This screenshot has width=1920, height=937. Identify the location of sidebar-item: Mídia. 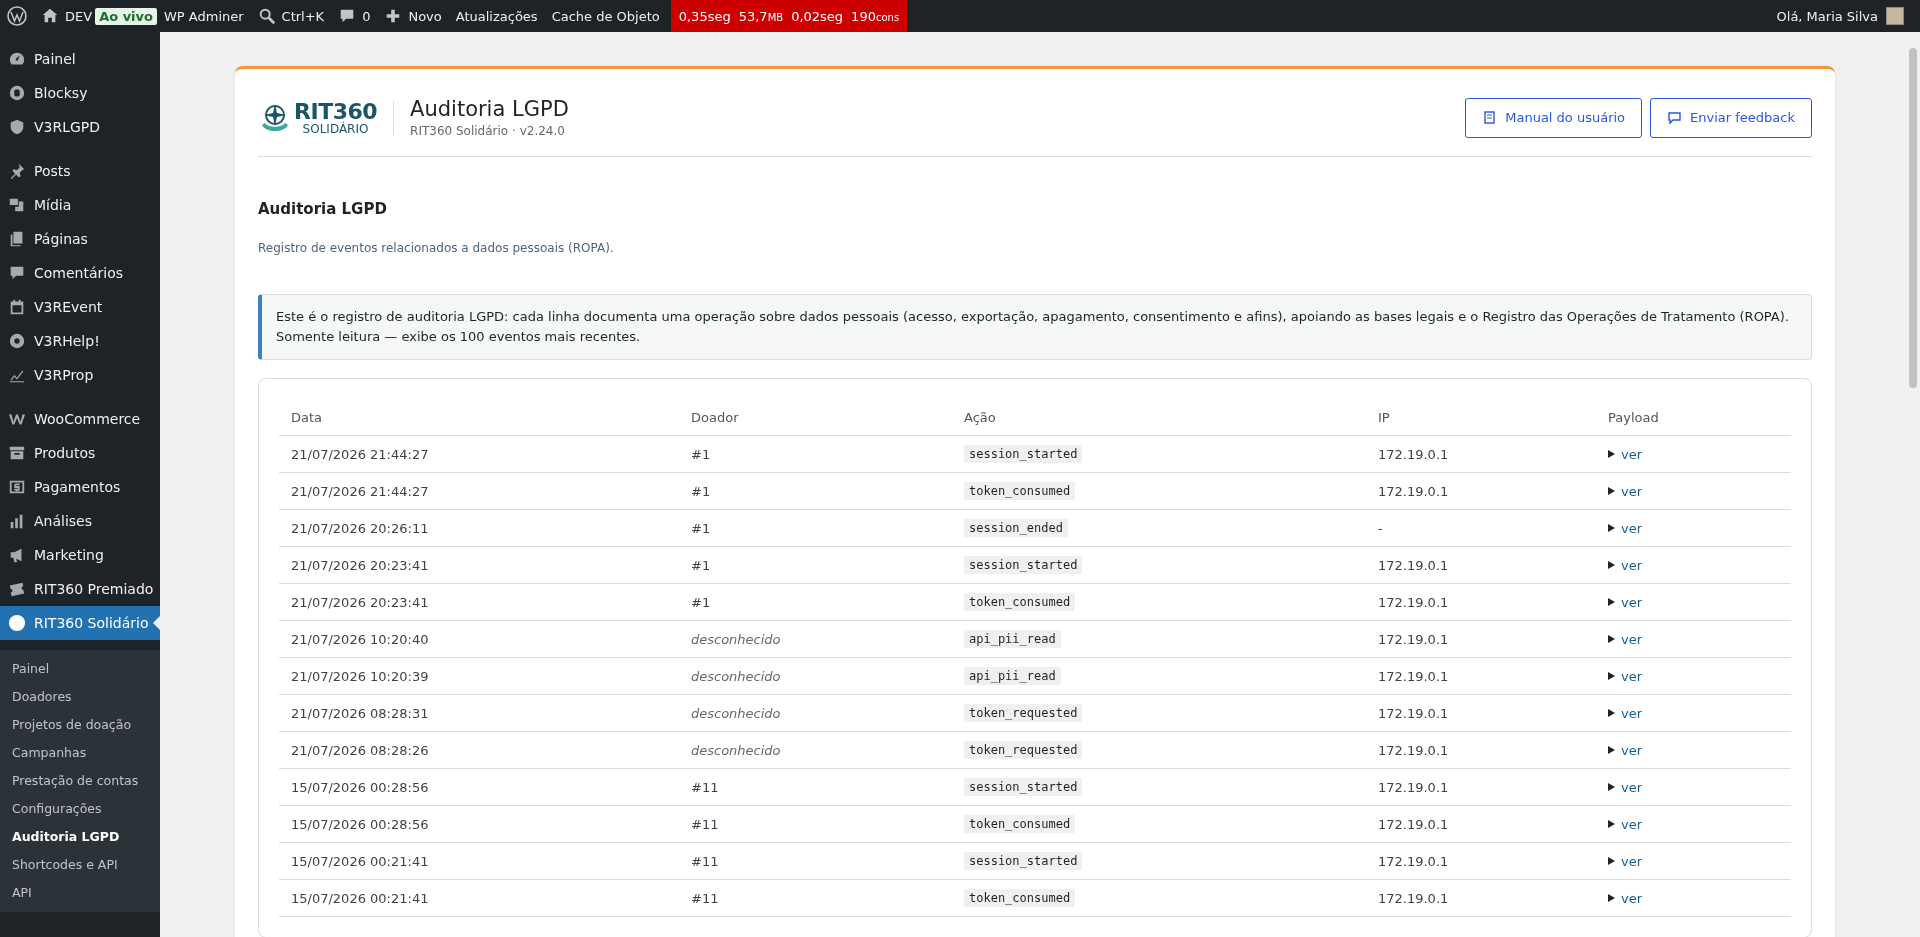
(80, 205).